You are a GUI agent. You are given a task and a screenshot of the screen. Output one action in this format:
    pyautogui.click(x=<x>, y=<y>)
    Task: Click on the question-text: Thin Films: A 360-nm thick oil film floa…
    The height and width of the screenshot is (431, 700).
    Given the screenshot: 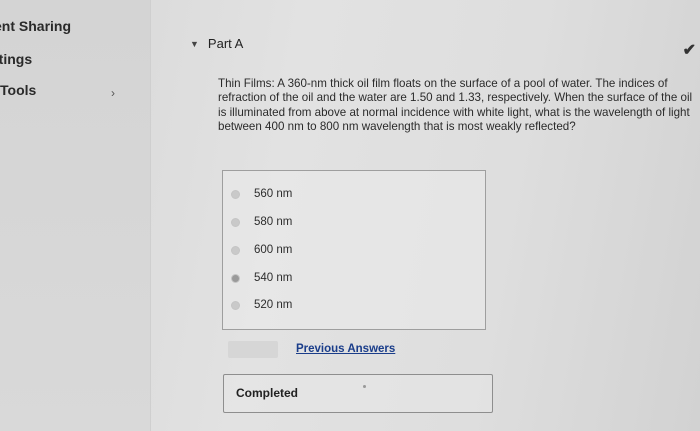 What is the action you would take?
    pyautogui.click(x=455, y=105)
    